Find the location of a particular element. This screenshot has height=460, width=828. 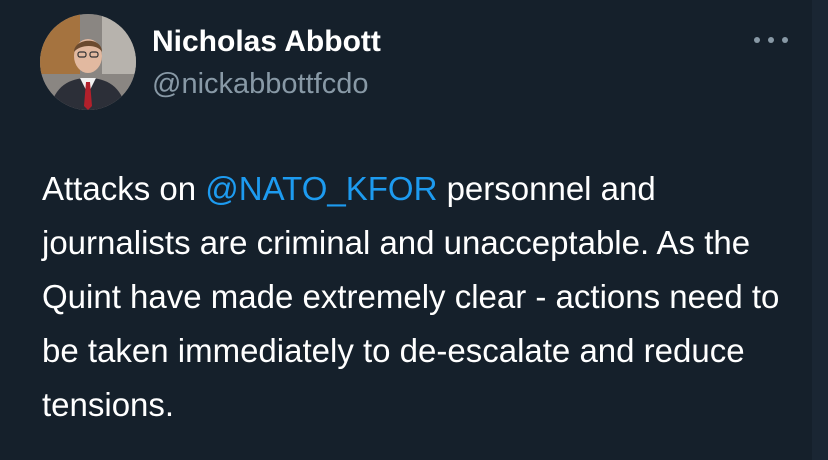

avatar-photo is located at coordinates (88, 62).